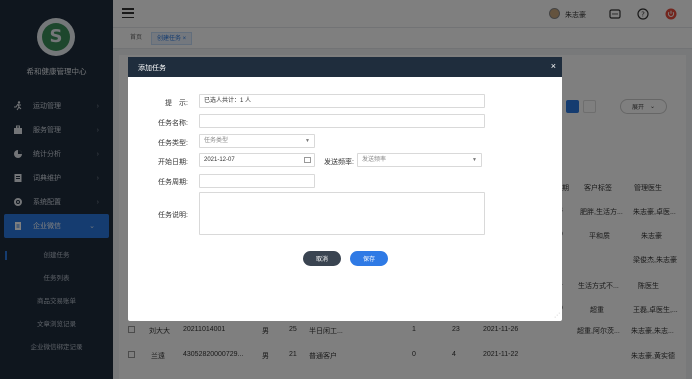 This screenshot has width=692, height=379. Describe the element at coordinates (173, 143) in the screenshot. I see `task-type-label: 任务类型:` at that location.